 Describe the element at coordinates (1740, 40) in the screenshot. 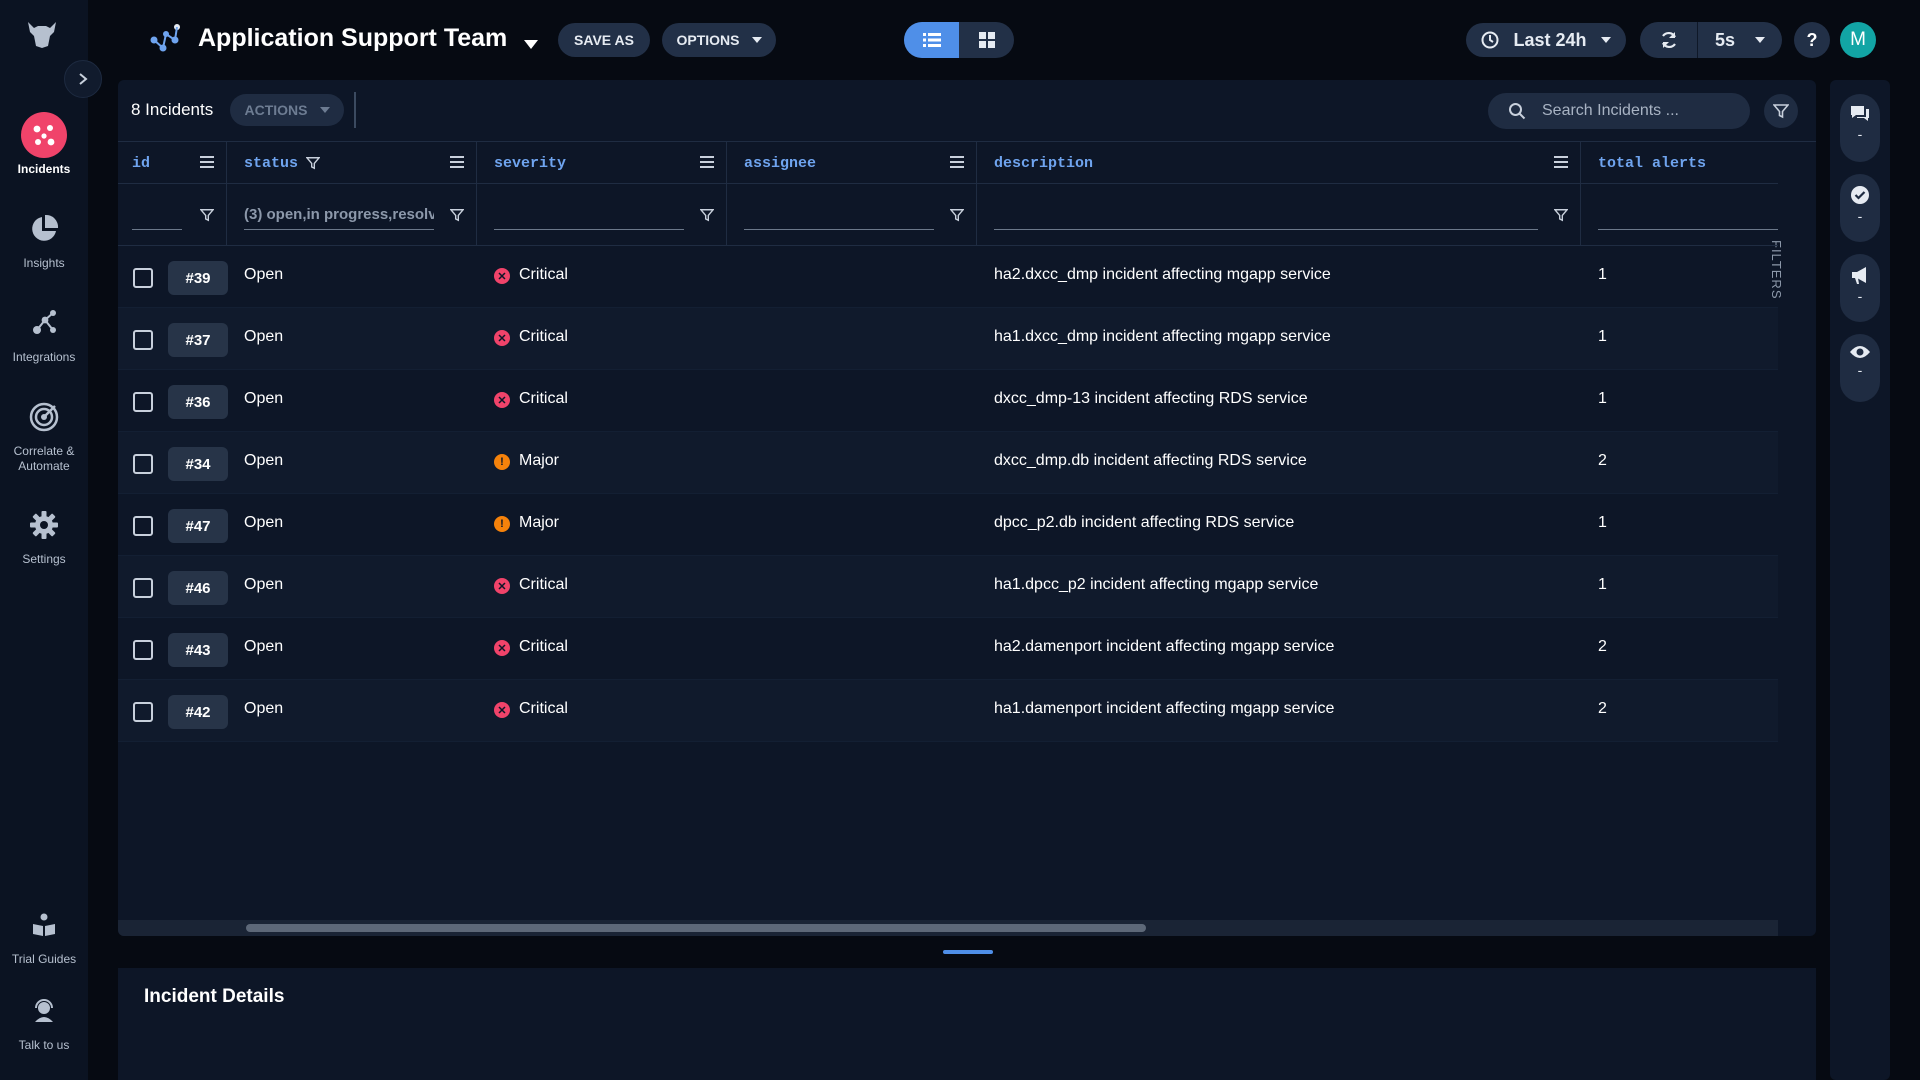

I see `refresh-interval-selector: 5s` at that location.